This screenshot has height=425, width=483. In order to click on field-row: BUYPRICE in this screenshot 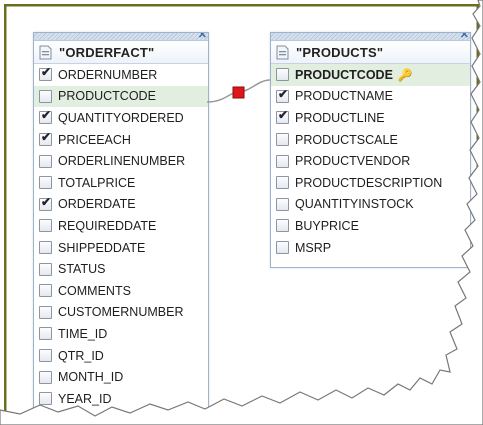, I will do `click(370, 226)`.